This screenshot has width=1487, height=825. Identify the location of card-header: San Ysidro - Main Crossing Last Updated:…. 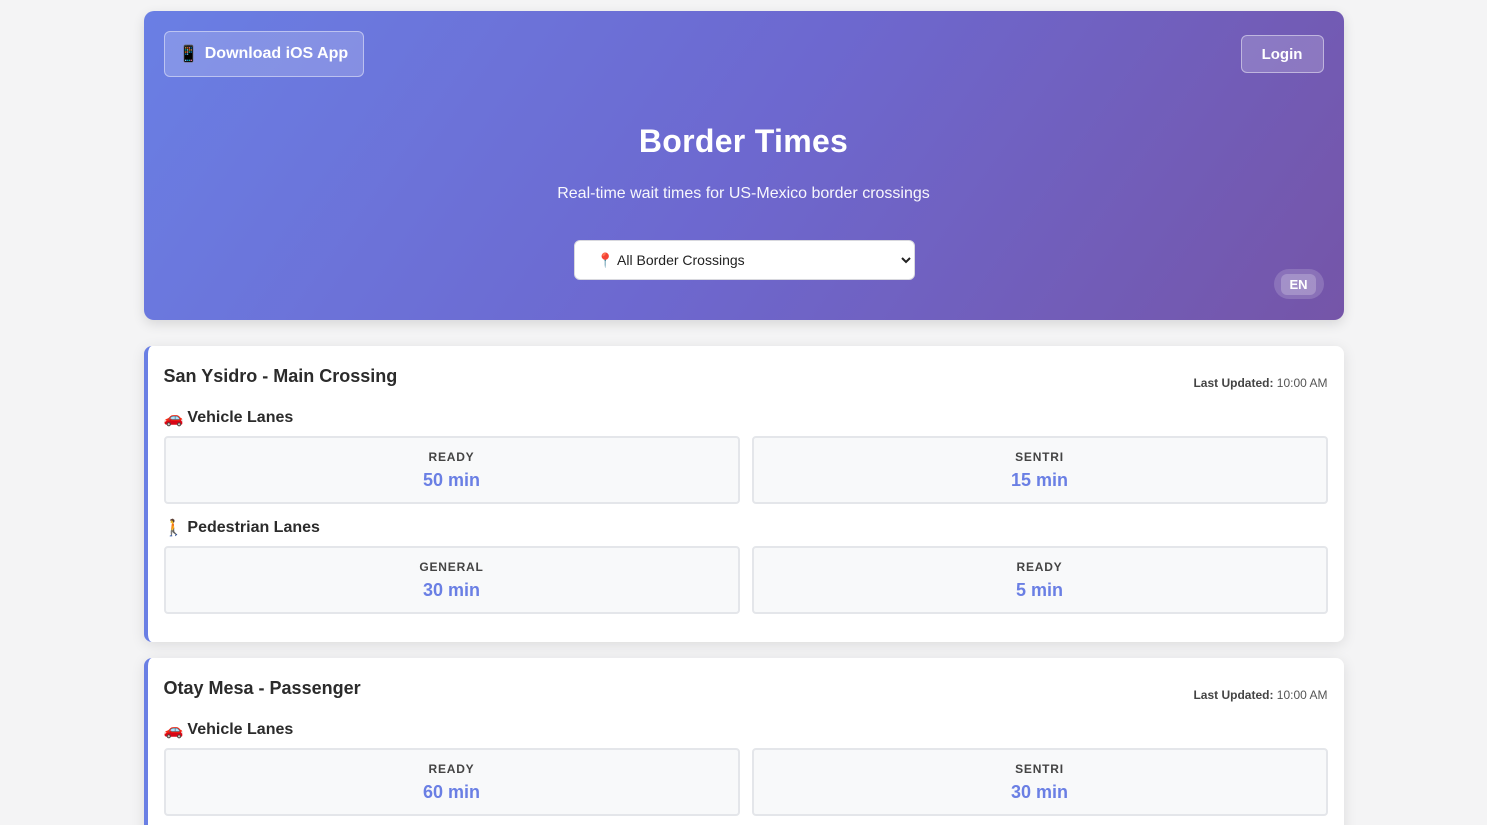
(746, 379).